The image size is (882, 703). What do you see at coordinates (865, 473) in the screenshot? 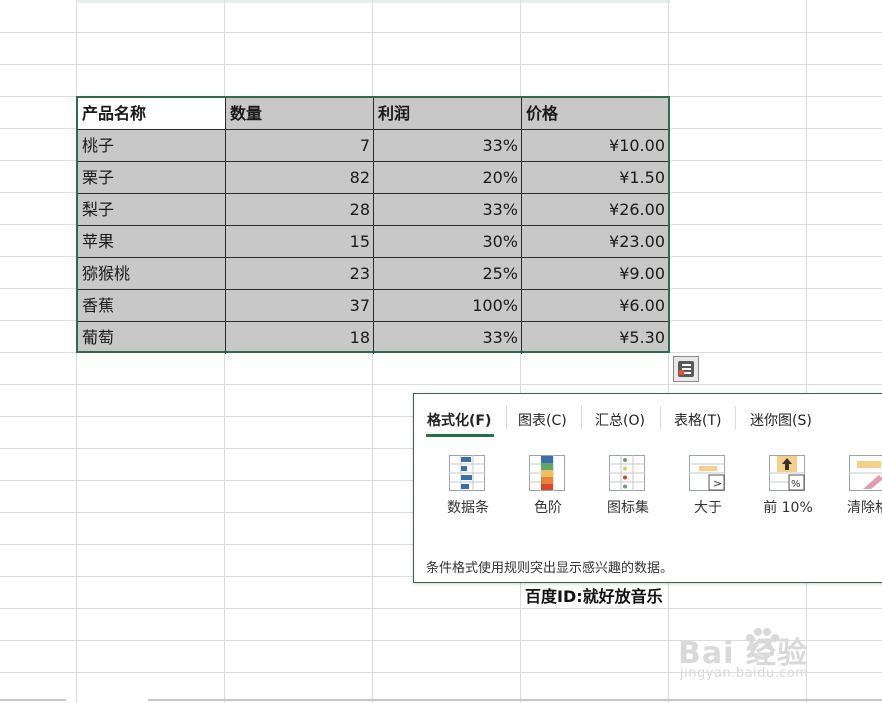
I see `clear-format-icon` at bounding box center [865, 473].